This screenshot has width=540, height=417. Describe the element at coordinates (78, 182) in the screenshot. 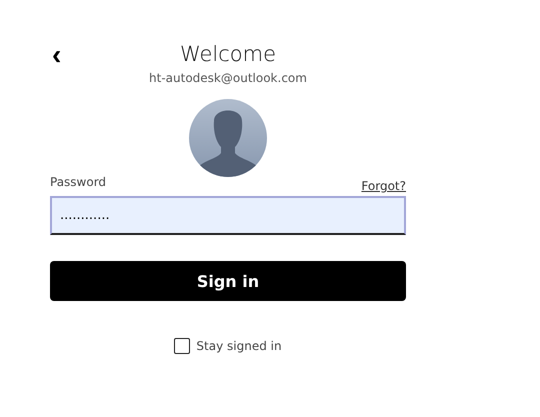

I see `password-label: Password` at that location.